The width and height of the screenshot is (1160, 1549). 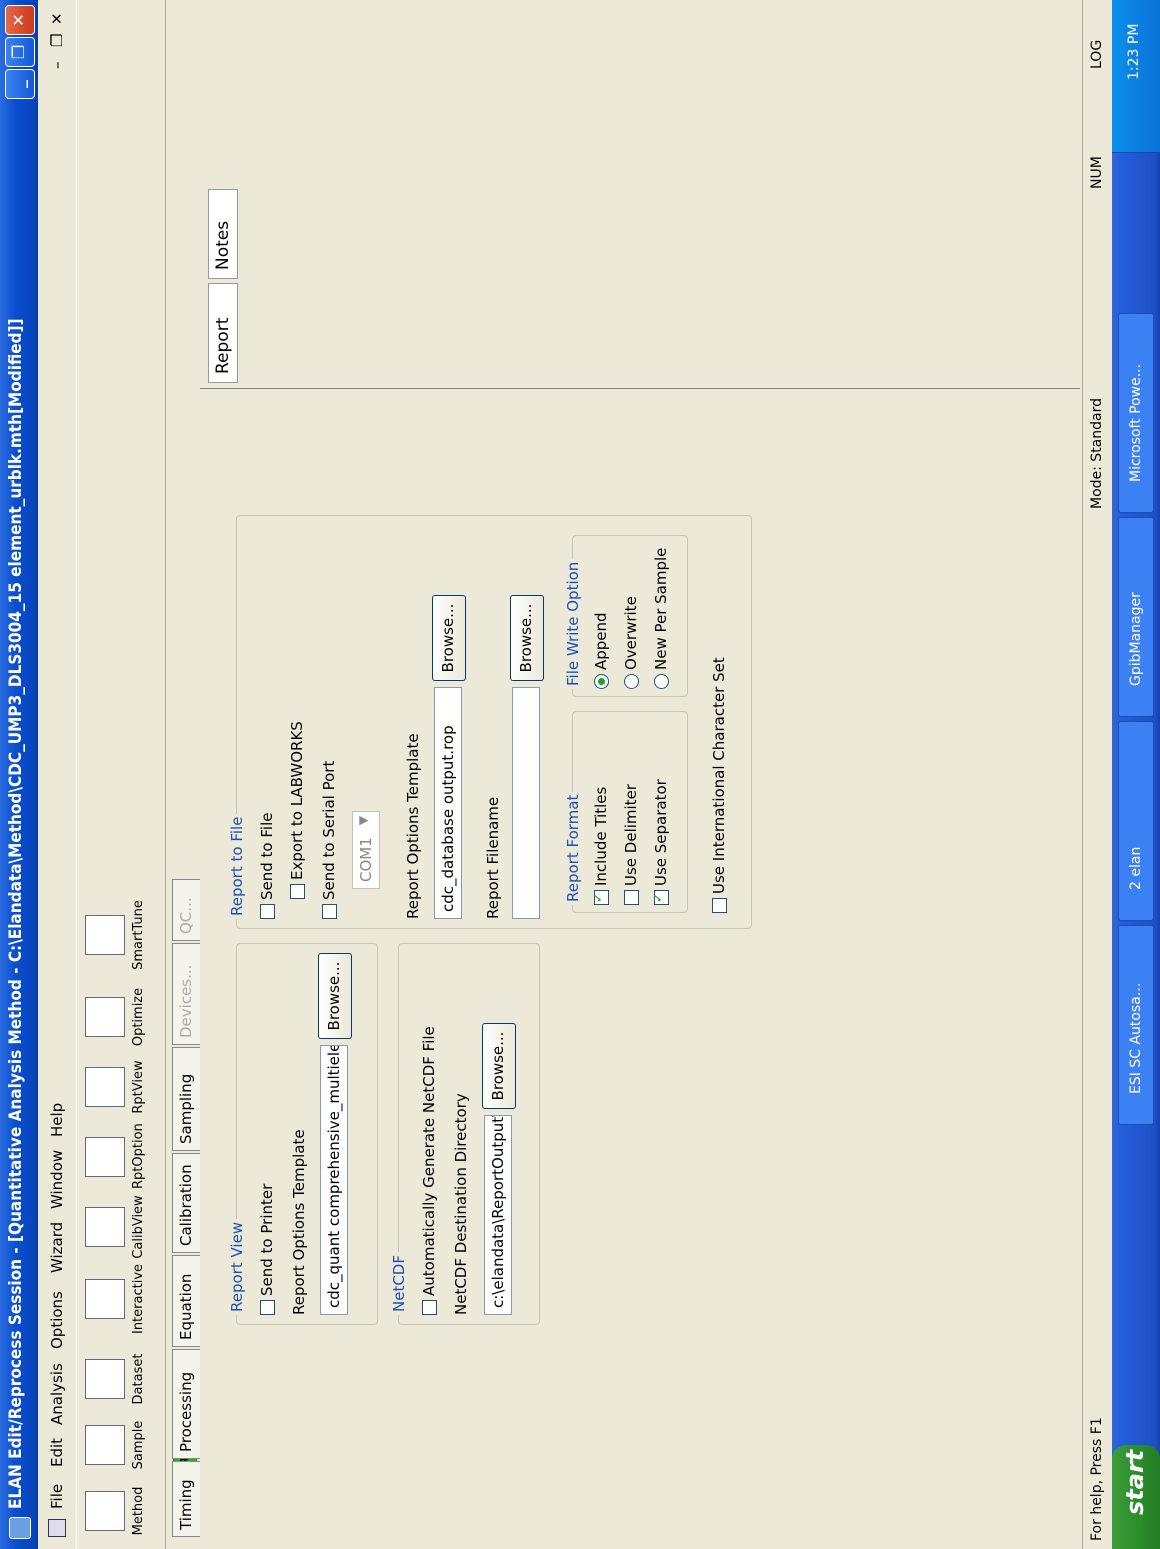 I want to click on tab-report: Report, so click(x=223, y=333).